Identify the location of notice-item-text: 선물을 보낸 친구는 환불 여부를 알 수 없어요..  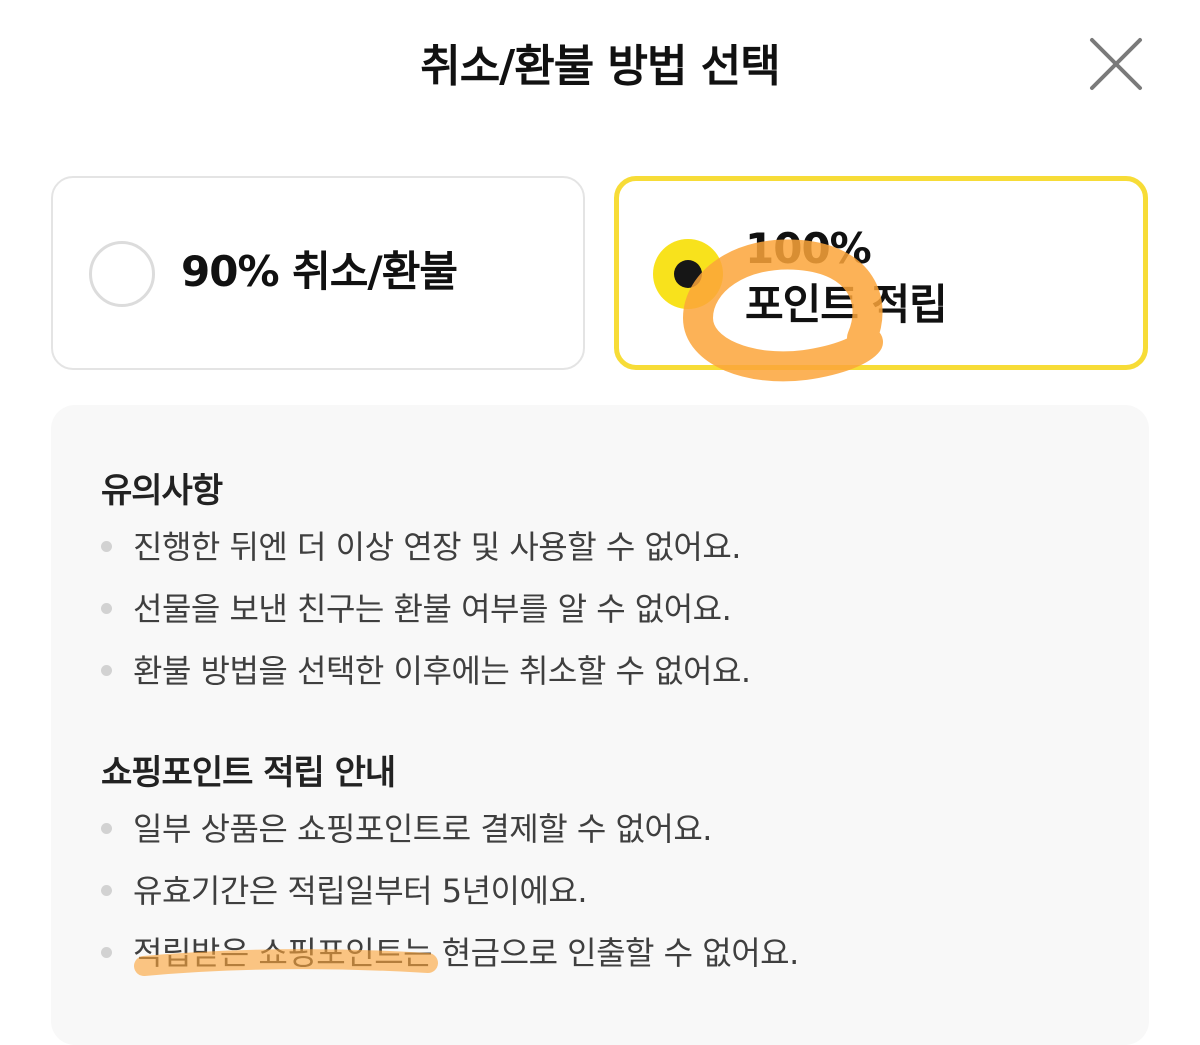
(432, 609).